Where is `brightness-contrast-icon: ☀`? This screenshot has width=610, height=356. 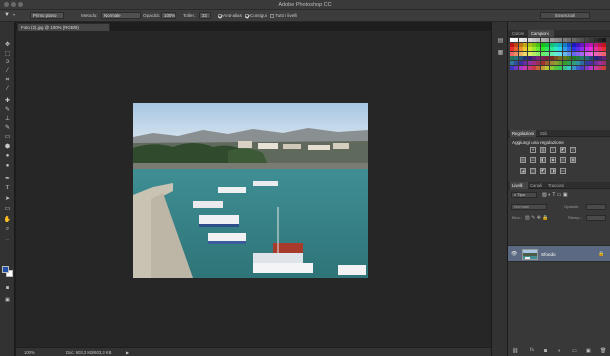
brightness-contrast-icon: ☀ is located at coordinates (533, 150).